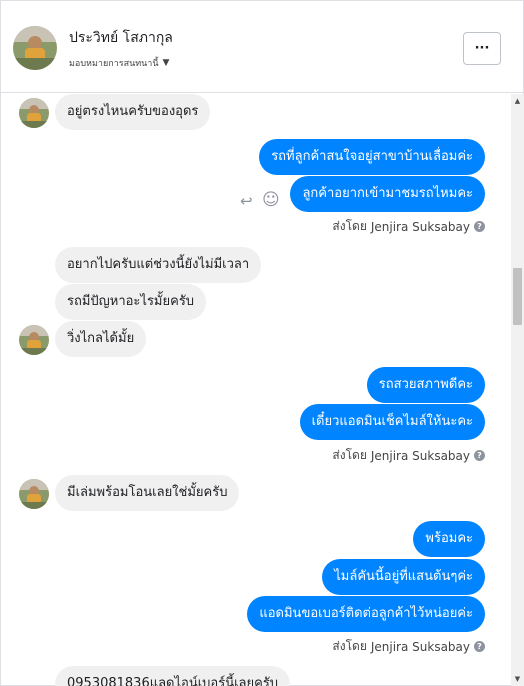  I want to click on contact-avatar, so click(35, 48).